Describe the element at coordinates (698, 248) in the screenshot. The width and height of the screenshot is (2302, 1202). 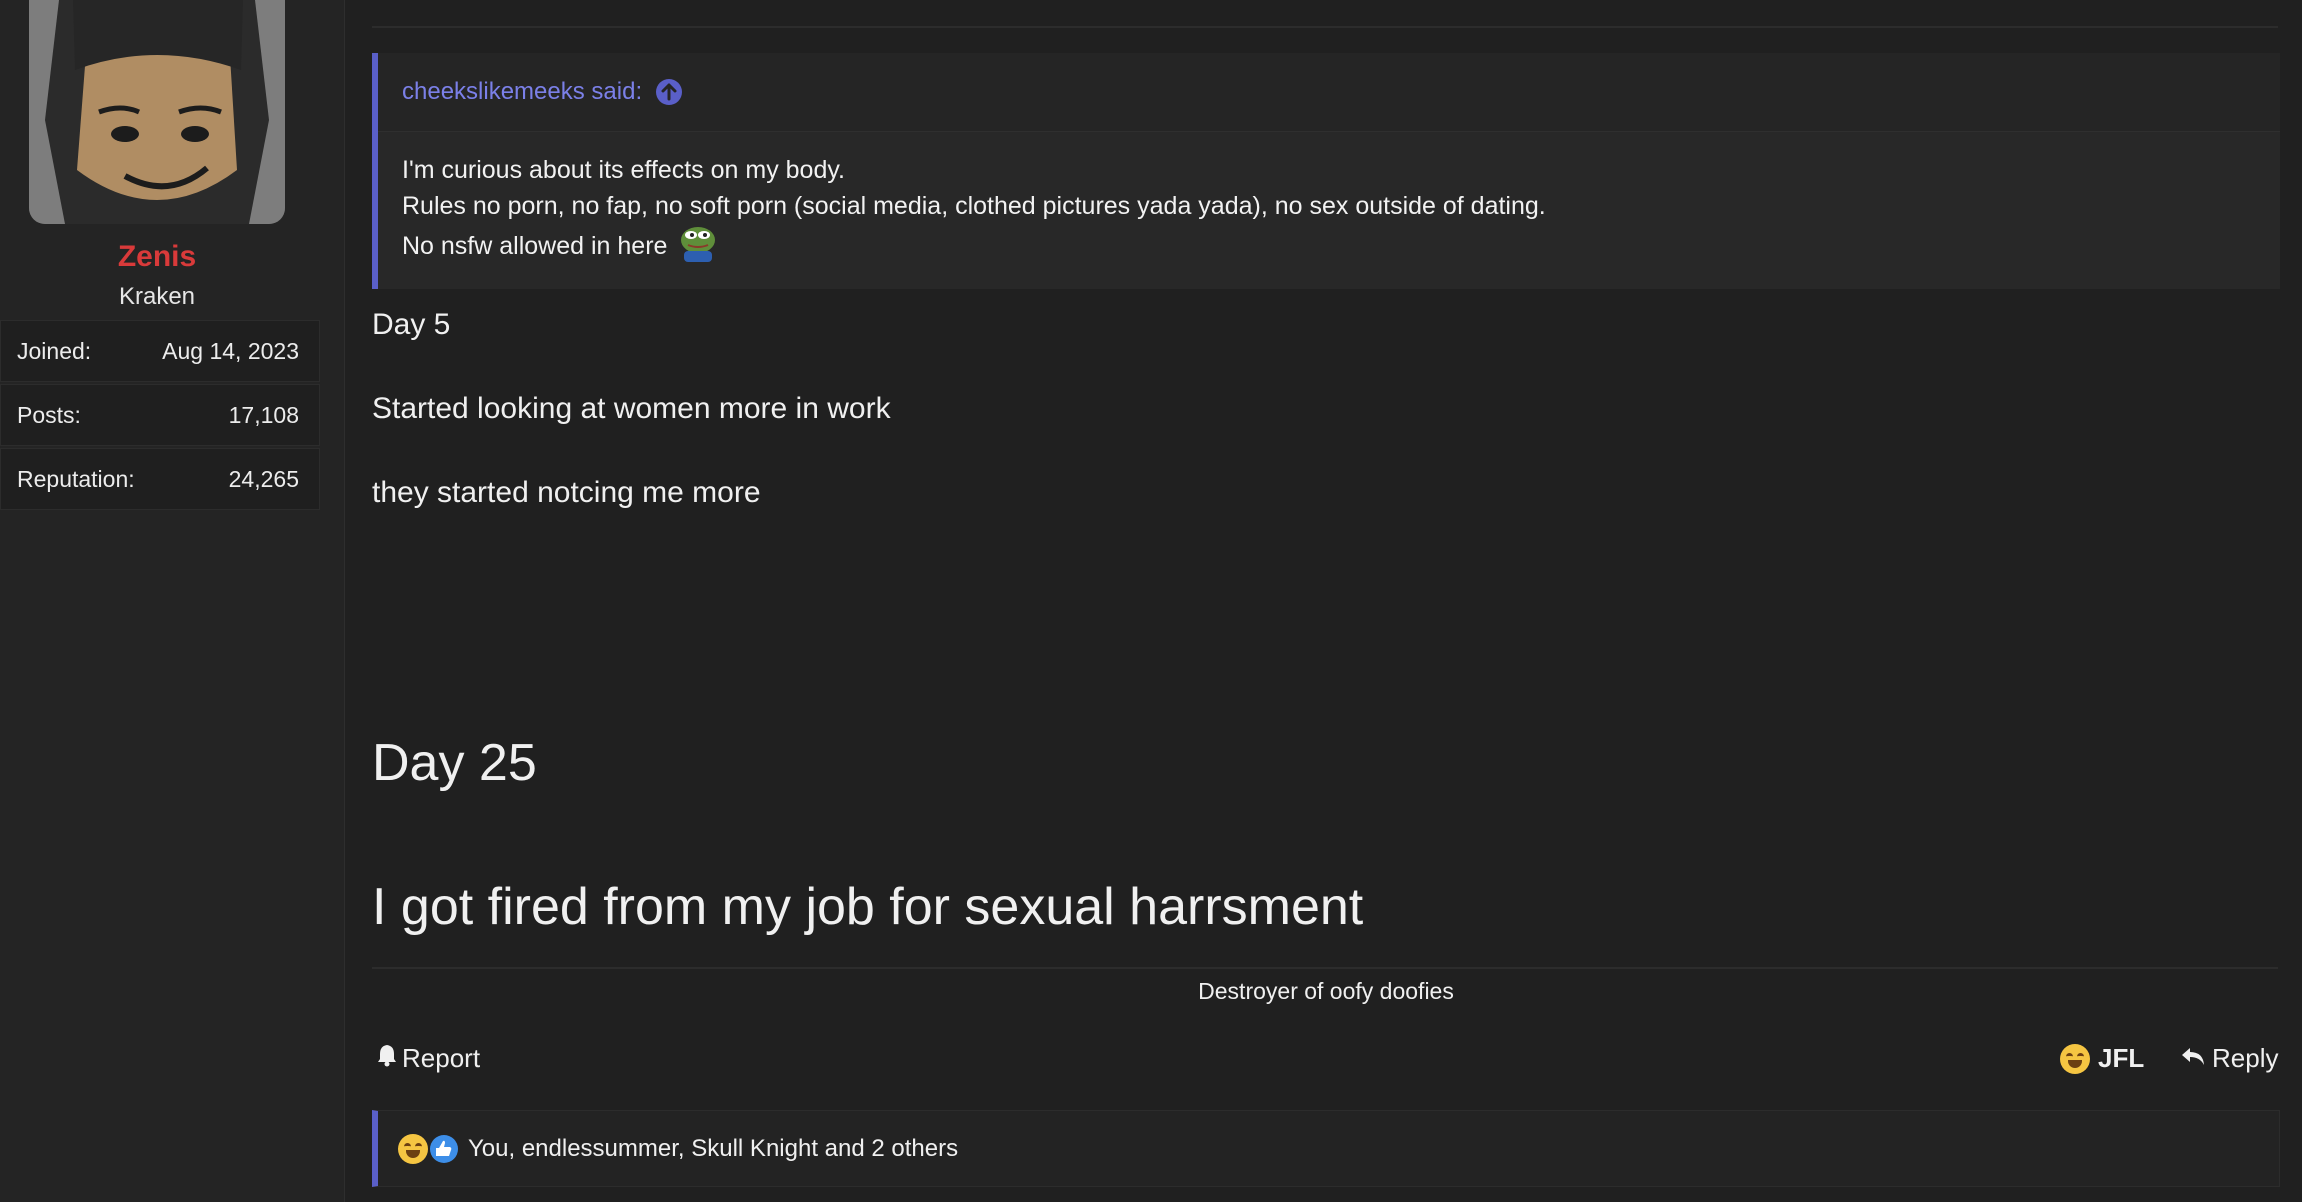
I see `pepe-emoji-icon` at that location.